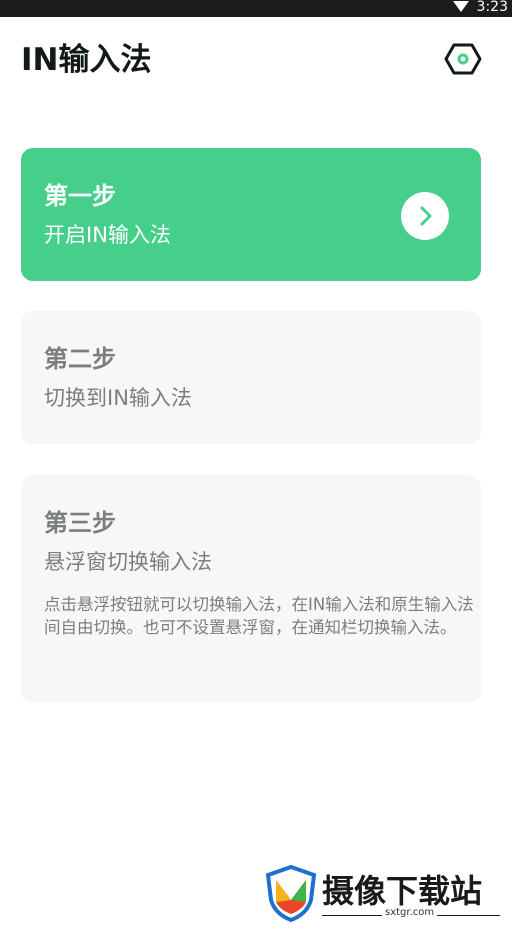 This screenshot has width=512, height=929. Describe the element at coordinates (107, 235) in the screenshot. I see `step-description: 开启IN输入法` at that location.